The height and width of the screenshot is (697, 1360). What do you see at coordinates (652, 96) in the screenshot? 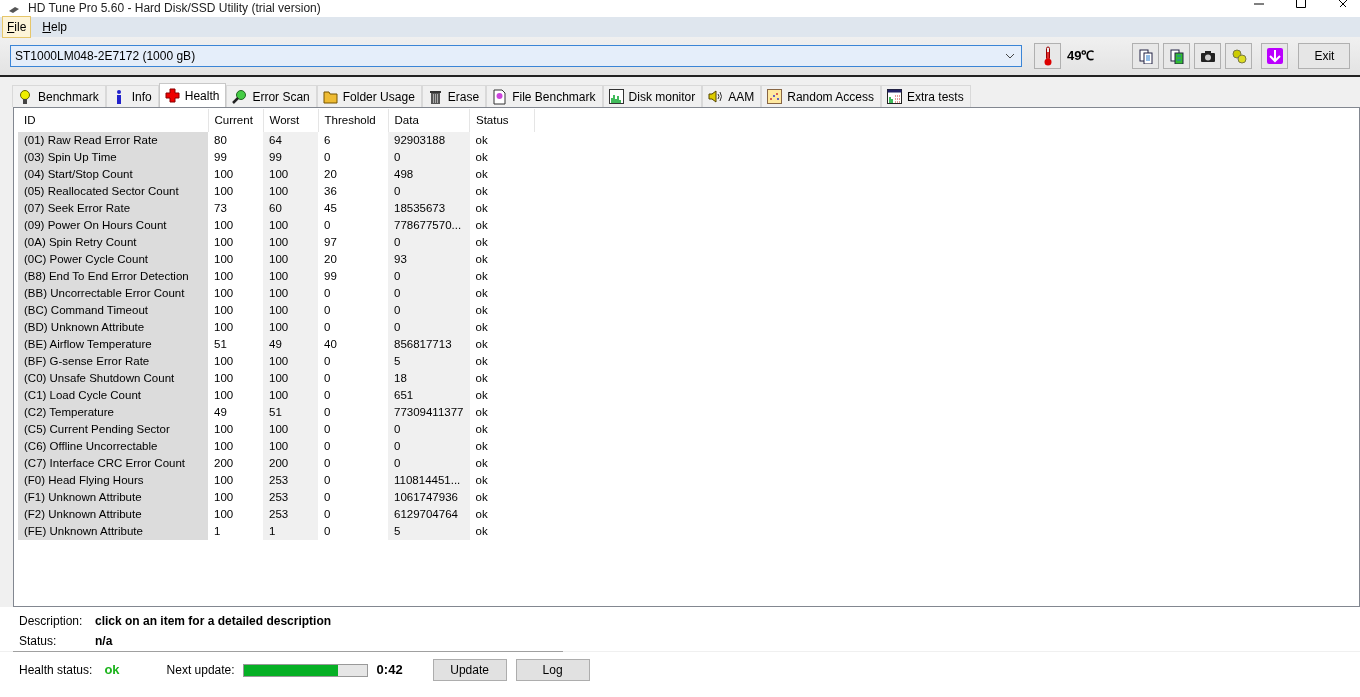
I see `tab: Disk monitor` at bounding box center [652, 96].